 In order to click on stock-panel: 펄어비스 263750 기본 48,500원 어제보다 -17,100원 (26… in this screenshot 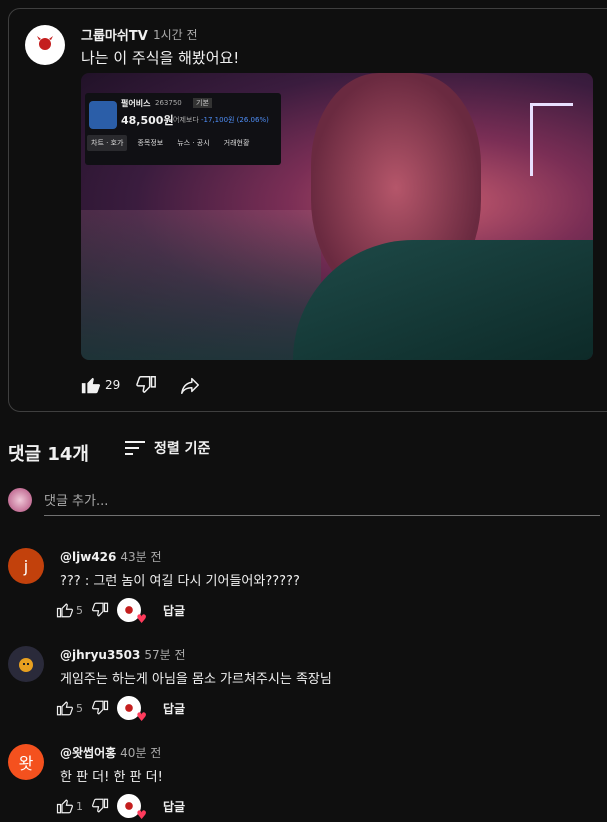, I will do `click(183, 129)`.